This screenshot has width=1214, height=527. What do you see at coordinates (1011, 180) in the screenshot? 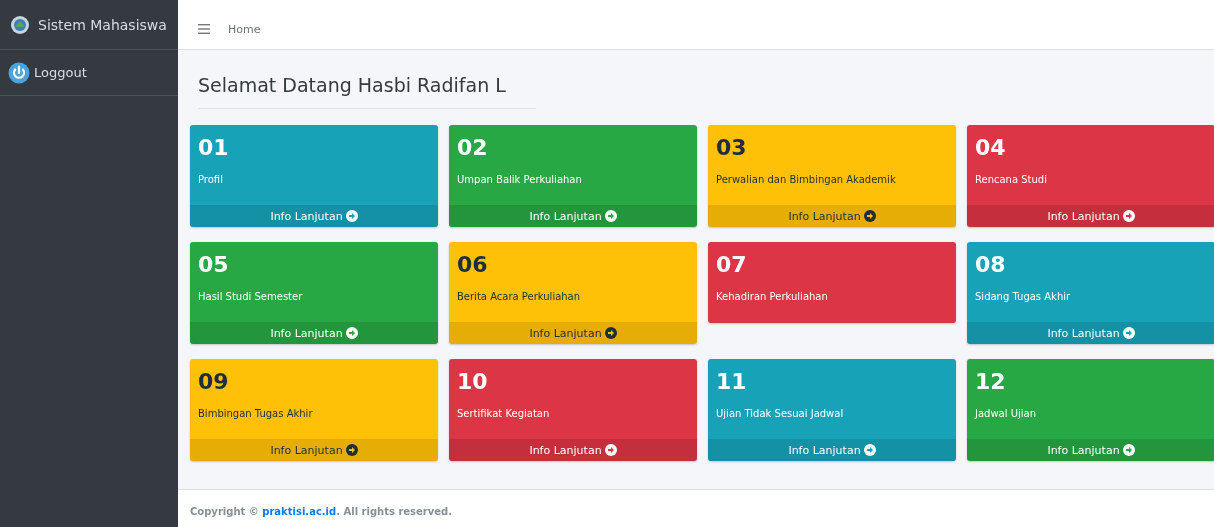
I see `card-label: Rencana Studi` at bounding box center [1011, 180].